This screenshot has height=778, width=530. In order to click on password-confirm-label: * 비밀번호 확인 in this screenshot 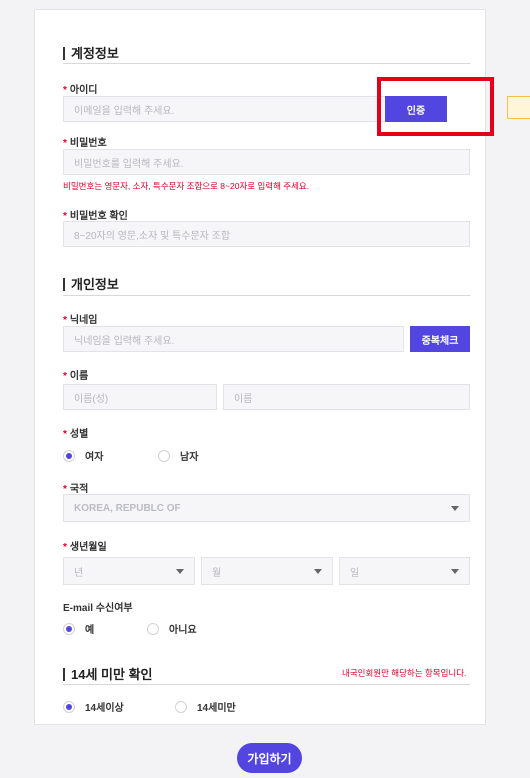, I will do `click(95, 216)`.